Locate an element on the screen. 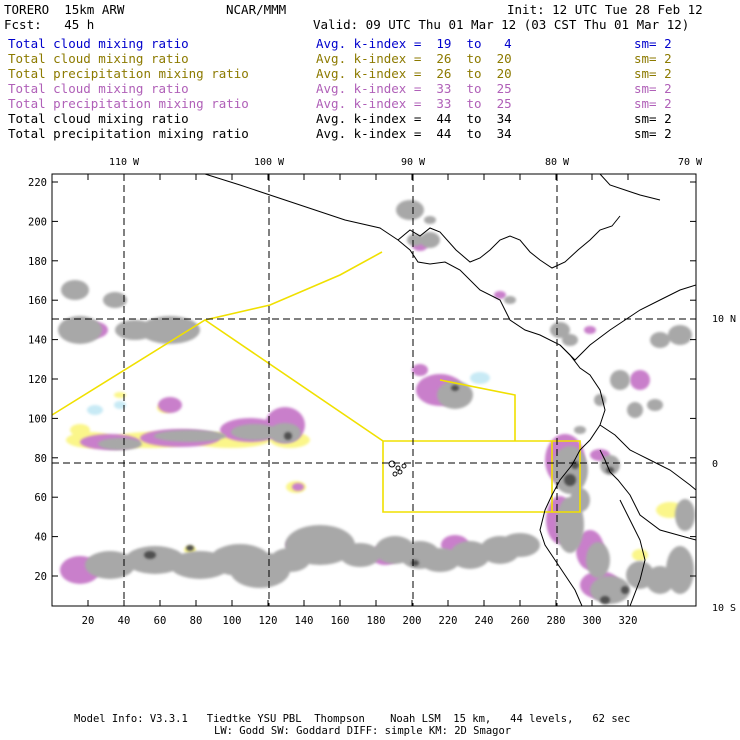 The image size is (740, 740). y-tick-label: 120 is located at coordinates (37, 380).